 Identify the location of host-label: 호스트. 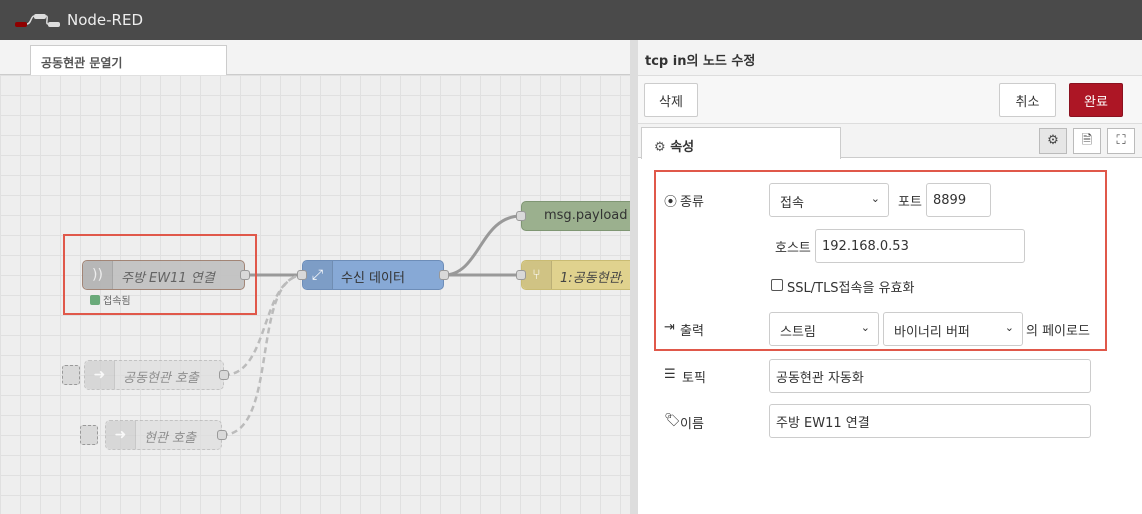
(793, 248).